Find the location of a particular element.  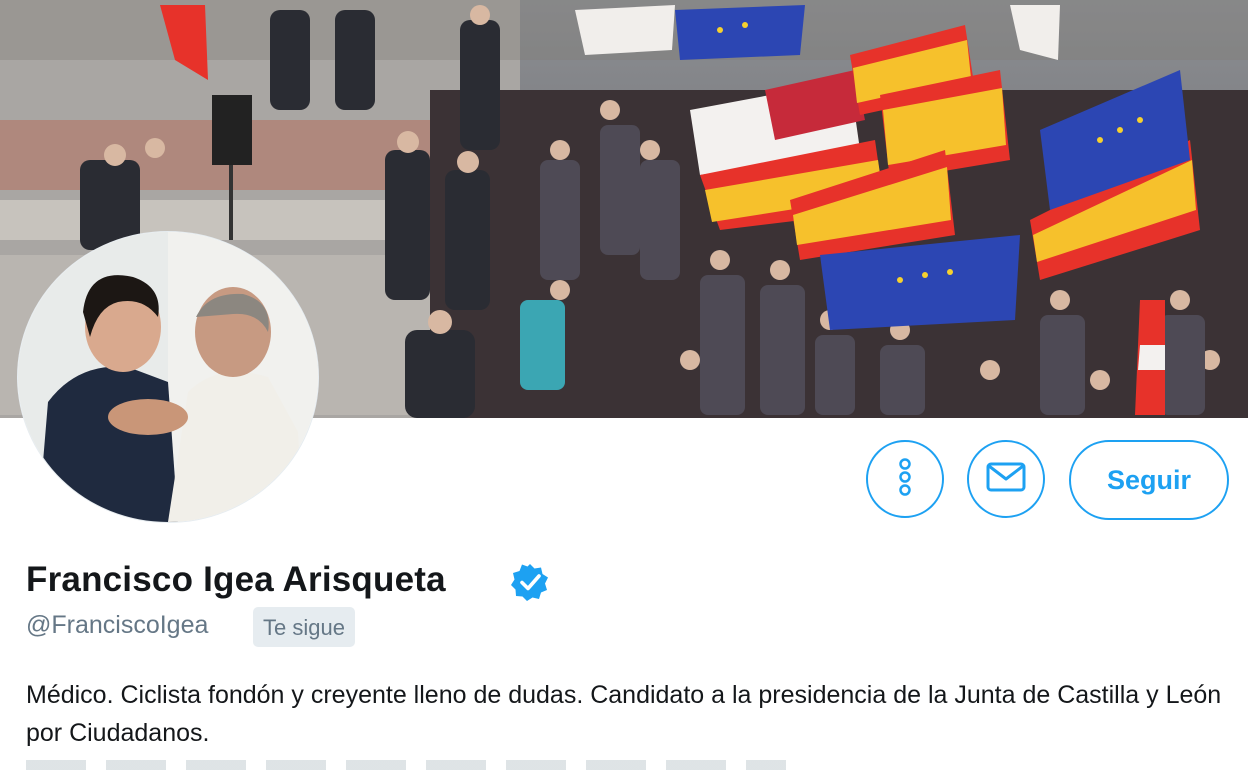

avatar-photo is located at coordinates (168, 377).